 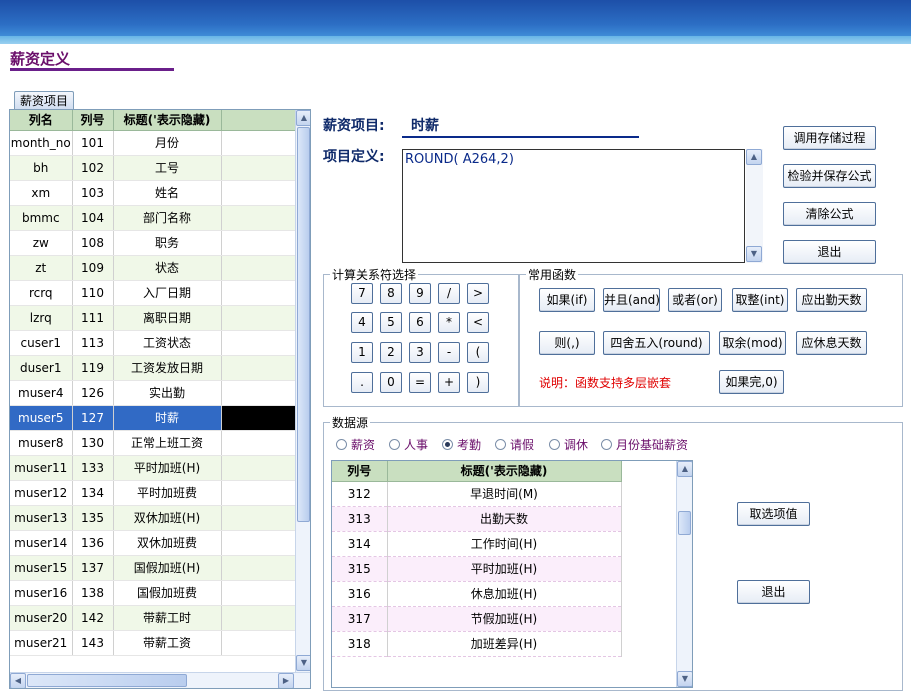 What do you see at coordinates (514, 444) in the screenshot?
I see `radio-leave: 请假` at bounding box center [514, 444].